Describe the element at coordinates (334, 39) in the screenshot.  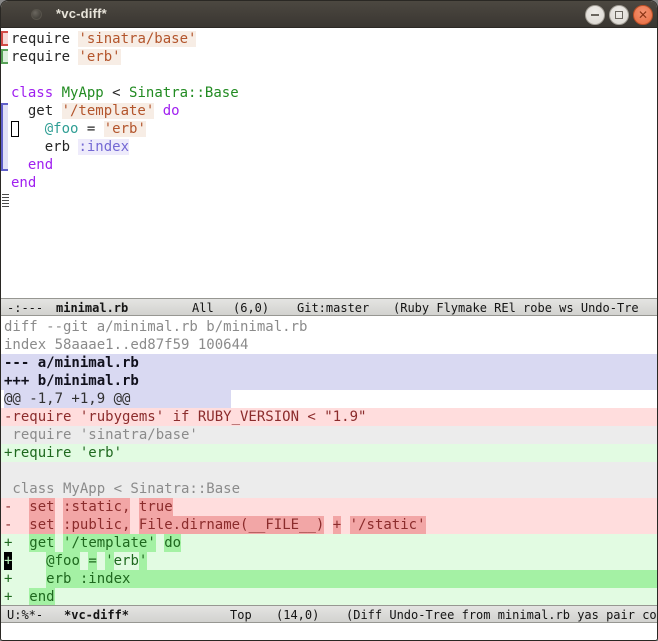
I see `code-line: require 'sinatra/base'` at that location.